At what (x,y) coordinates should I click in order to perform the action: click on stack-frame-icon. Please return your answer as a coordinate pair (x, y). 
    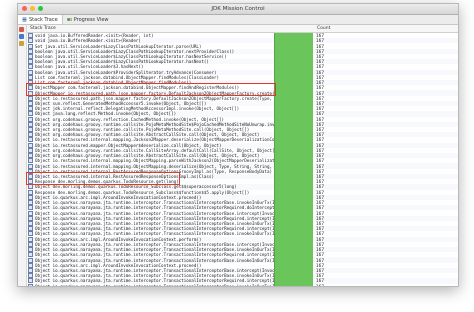
    Looking at the image, I should click on (30, 284).